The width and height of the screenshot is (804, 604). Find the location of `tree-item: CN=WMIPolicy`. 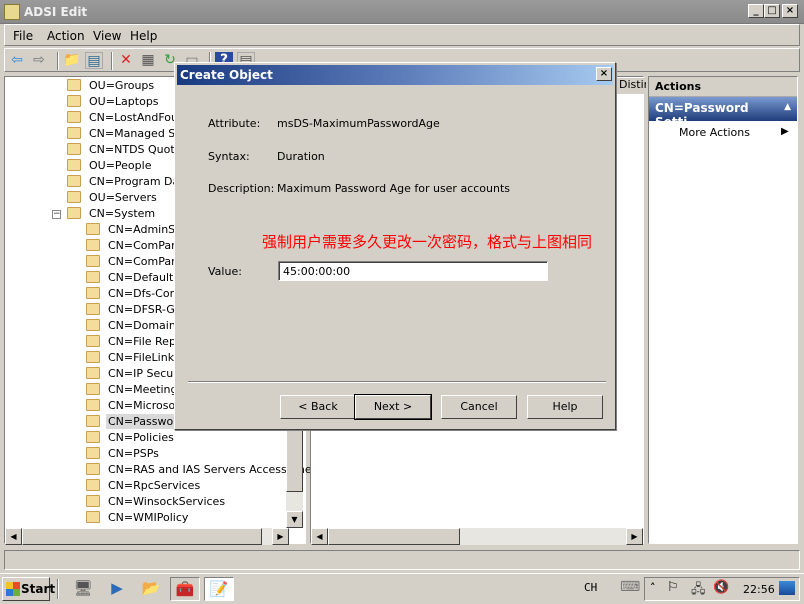

tree-item: CN=WMIPolicy is located at coordinates (138, 519).